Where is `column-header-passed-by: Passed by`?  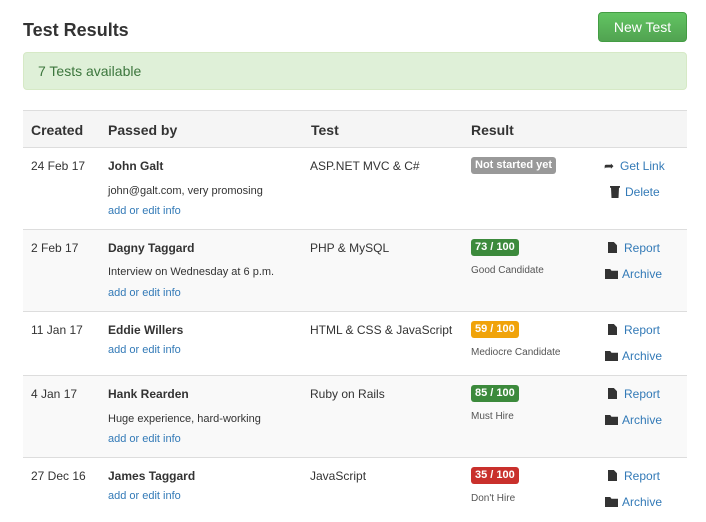 column-header-passed-by: Passed by is located at coordinates (142, 130).